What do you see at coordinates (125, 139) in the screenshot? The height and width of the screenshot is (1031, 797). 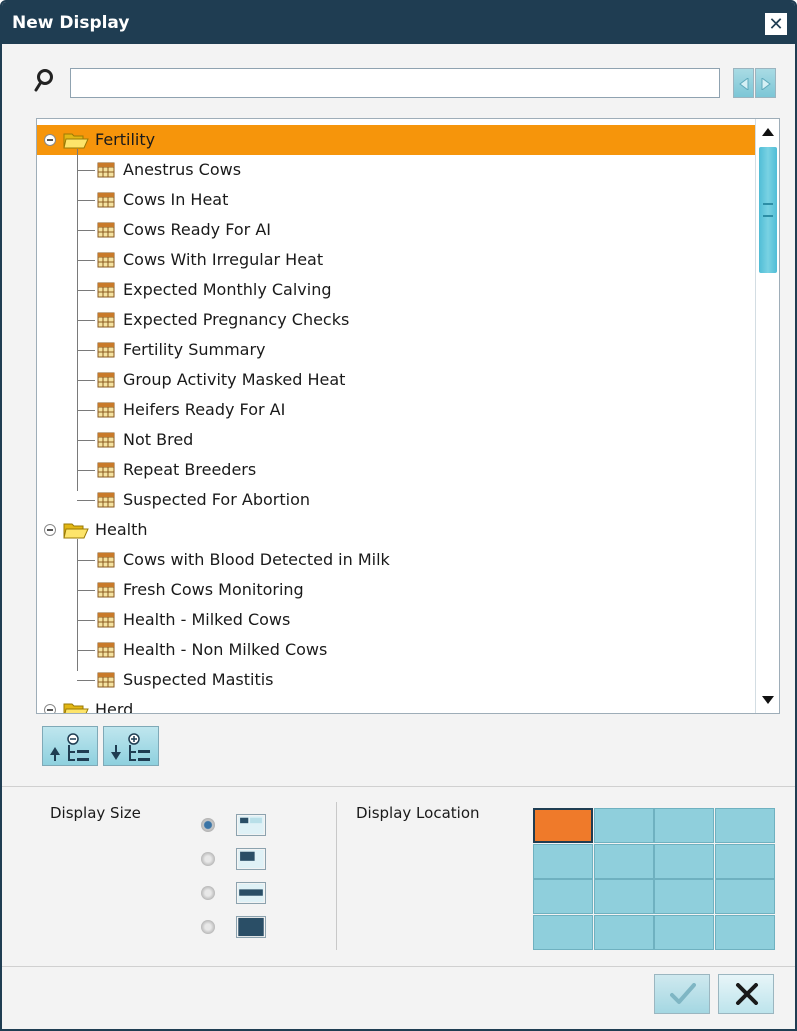 I see `tree-group-label: Fertility` at bounding box center [125, 139].